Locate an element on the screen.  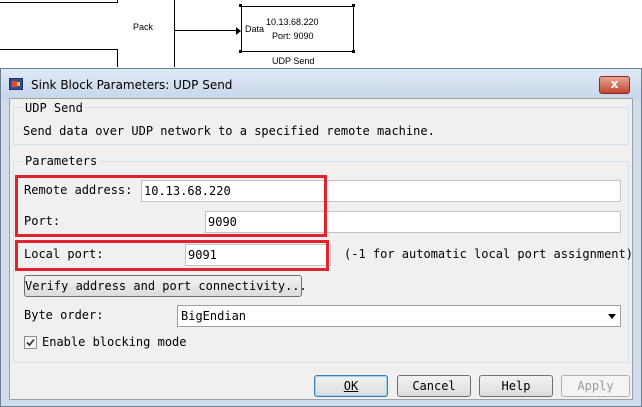
udp-send-block: Data 10.13.68.220 Port: 9090 is located at coordinates (297, 29).